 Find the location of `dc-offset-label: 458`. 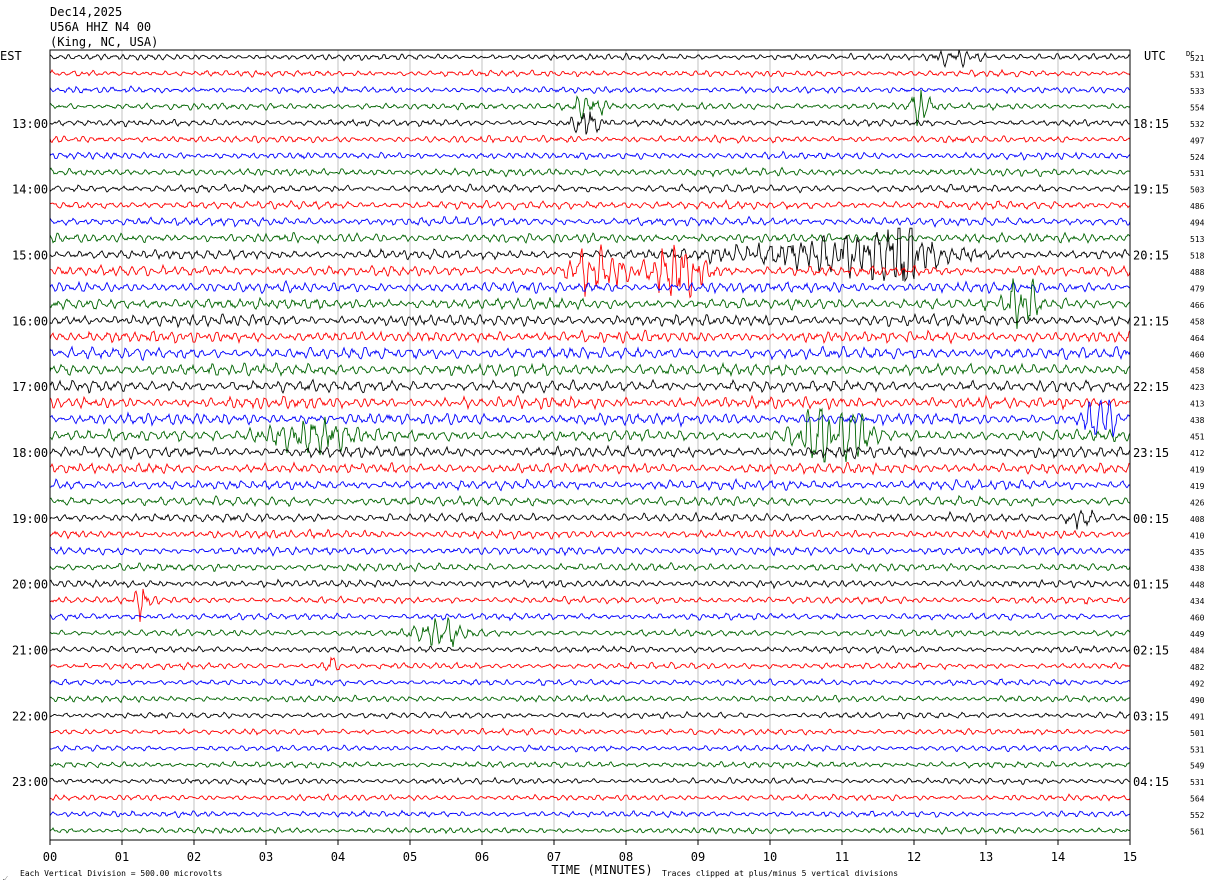

dc-offset-label: 458 is located at coordinates (1197, 321).